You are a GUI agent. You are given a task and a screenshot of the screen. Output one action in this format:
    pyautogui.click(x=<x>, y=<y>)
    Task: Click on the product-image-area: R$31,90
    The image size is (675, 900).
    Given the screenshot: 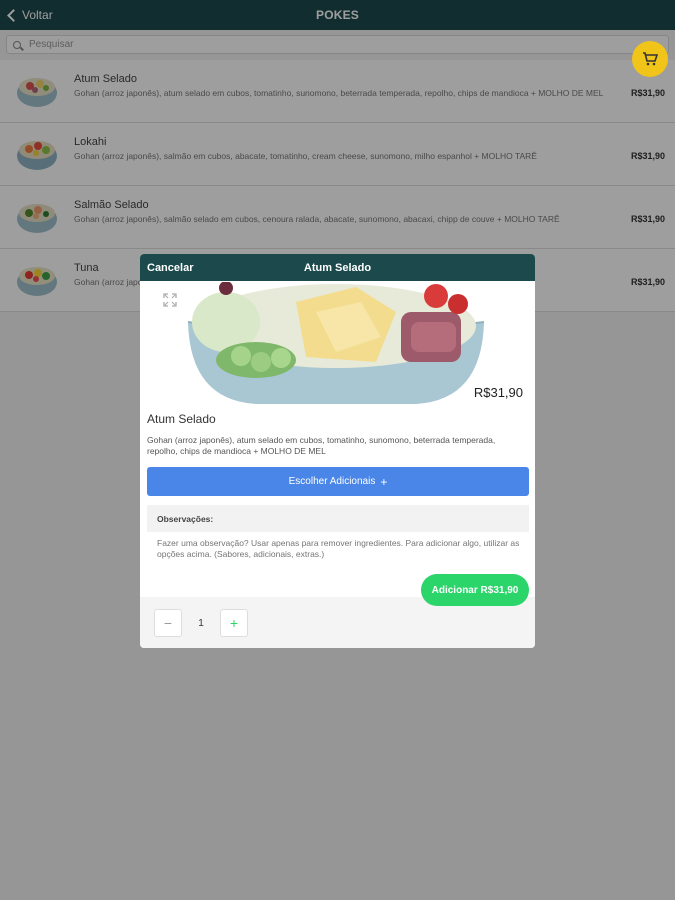 What is the action you would take?
    pyautogui.click(x=337, y=344)
    